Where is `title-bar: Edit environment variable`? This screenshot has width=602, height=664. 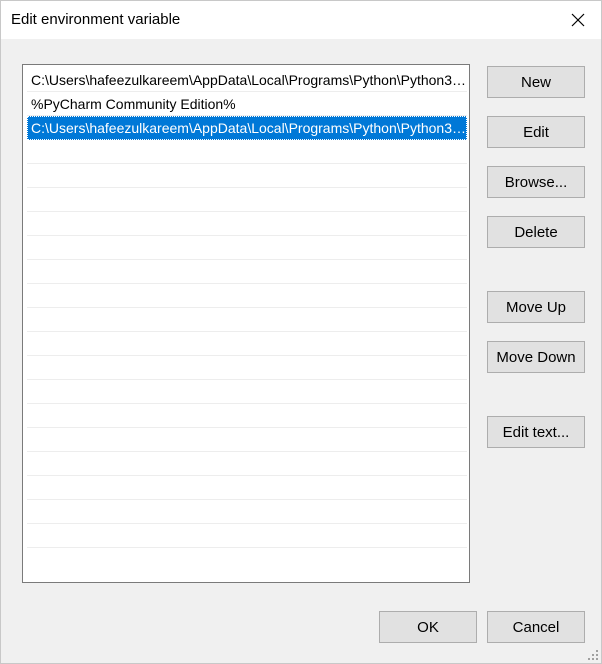
title-bar: Edit environment variable is located at coordinates (301, 20).